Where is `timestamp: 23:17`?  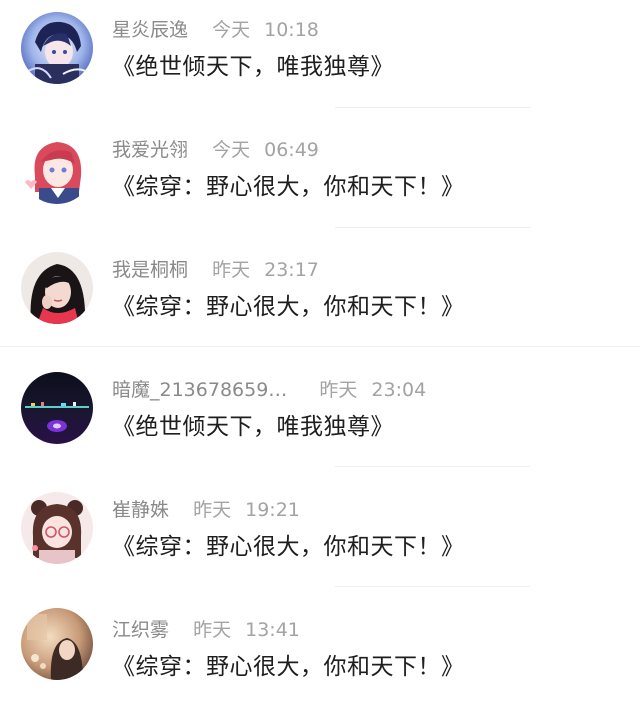
timestamp: 23:17 is located at coordinates (291, 270).